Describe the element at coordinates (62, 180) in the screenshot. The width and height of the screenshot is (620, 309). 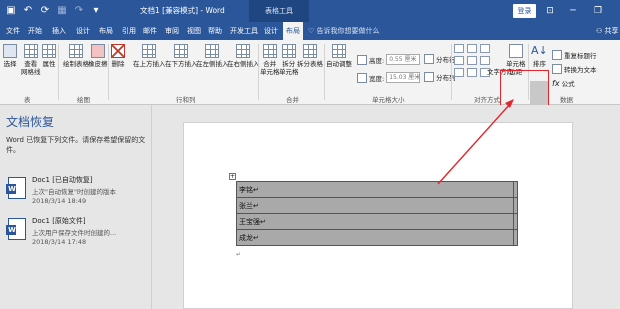
I see `recovery-item-name: Doc1 [已自动恢复]` at that location.